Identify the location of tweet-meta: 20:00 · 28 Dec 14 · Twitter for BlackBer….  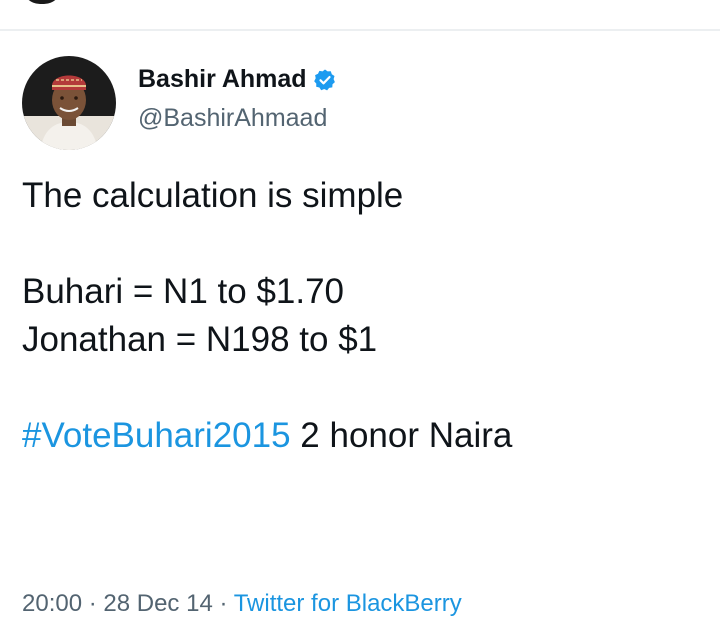
(242, 604).